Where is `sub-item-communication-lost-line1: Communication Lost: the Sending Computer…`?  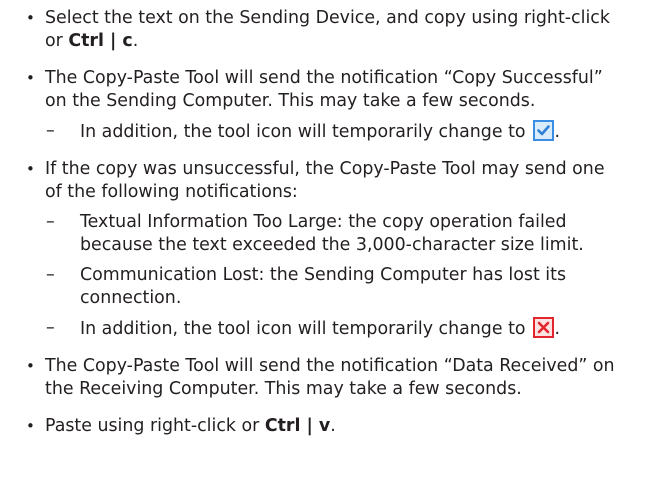
sub-item-communication-lost-line1: Communication Lost: the Sending Computer… is located at coordinates (323, 275).